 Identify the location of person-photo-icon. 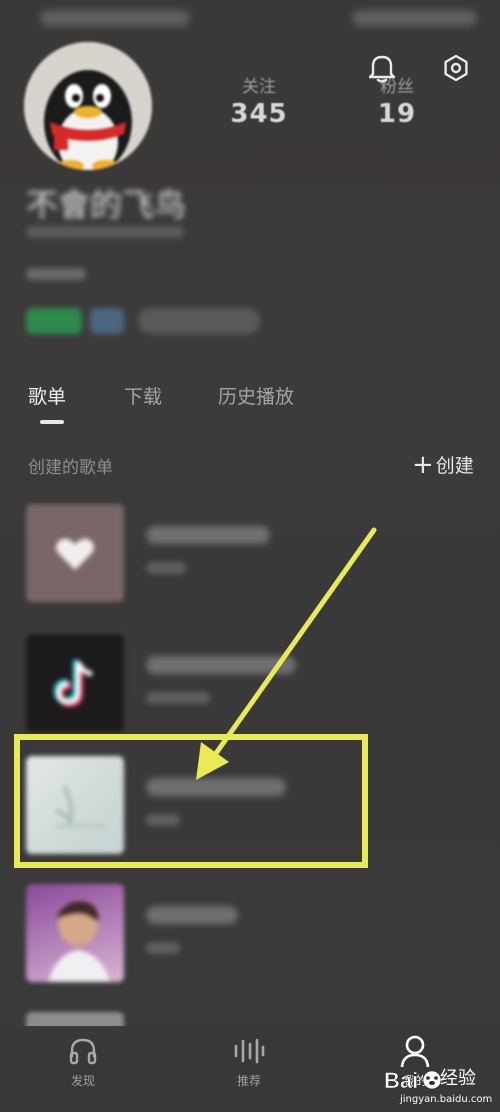
(79, 941).